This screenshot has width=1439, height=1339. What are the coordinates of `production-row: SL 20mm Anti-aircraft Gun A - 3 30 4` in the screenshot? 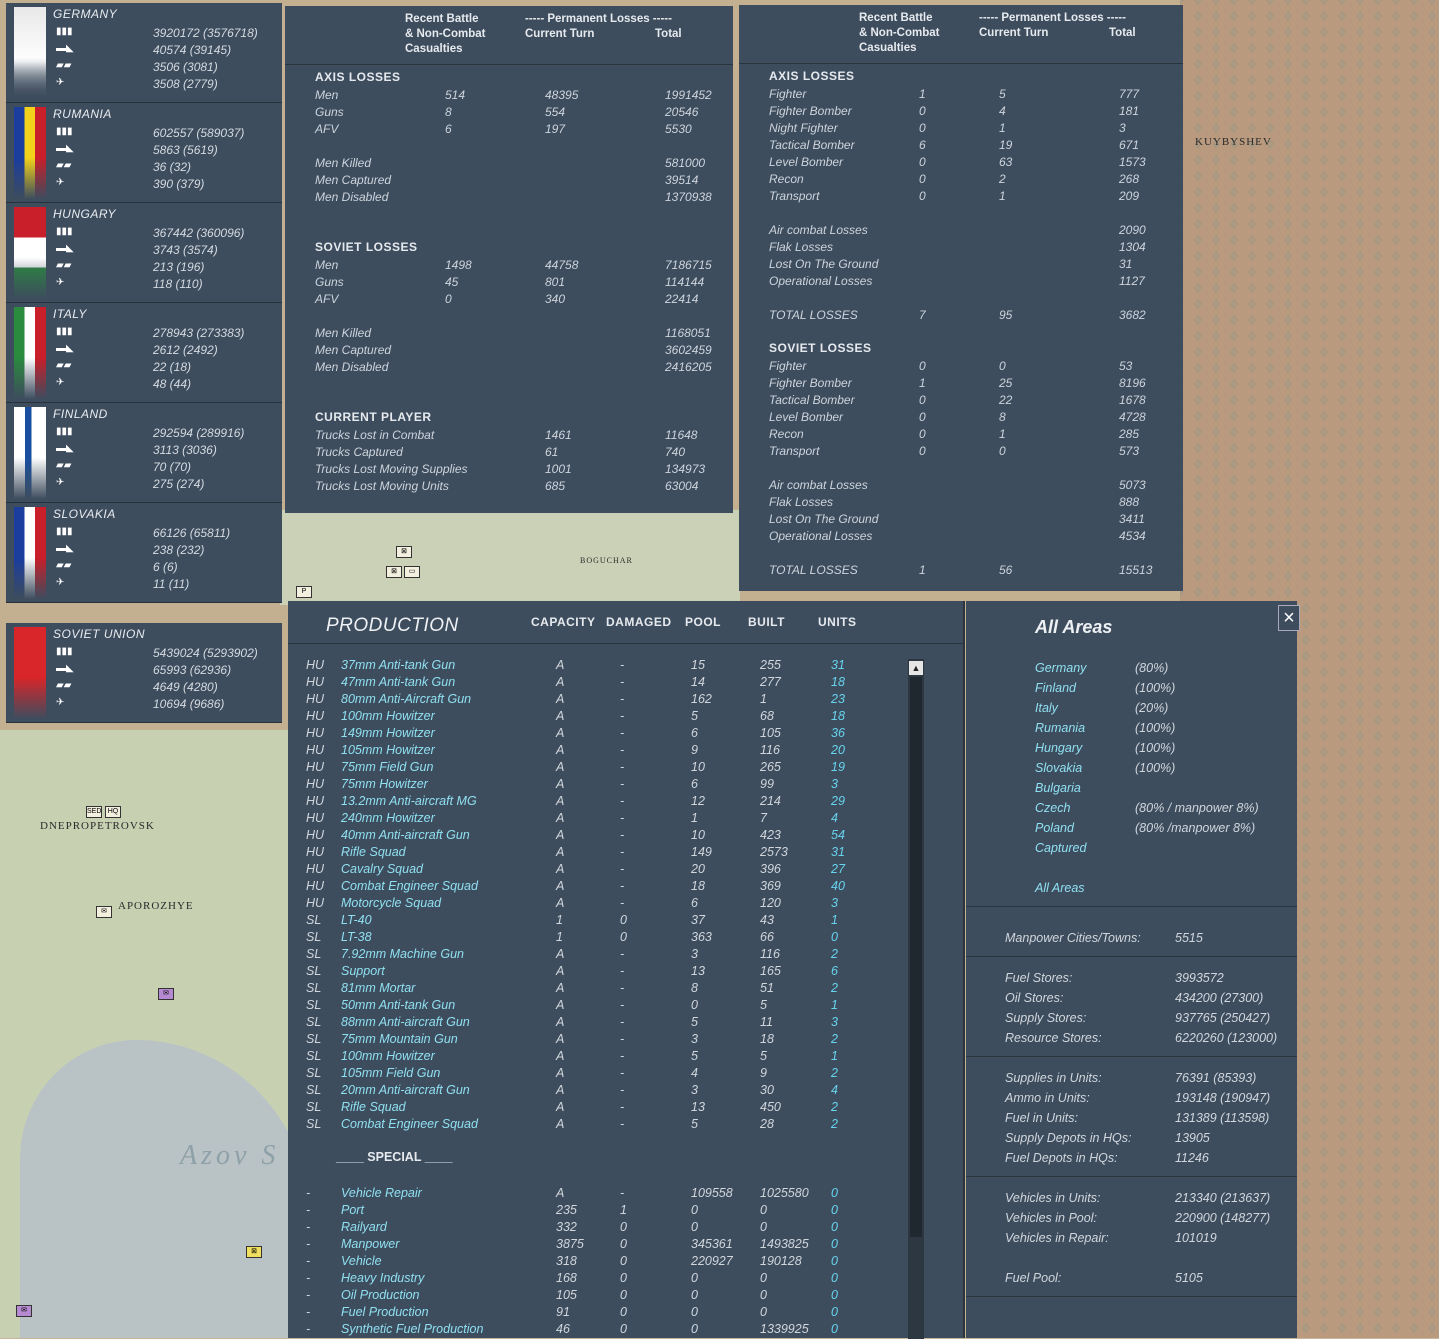 It's located at (588, 1091).